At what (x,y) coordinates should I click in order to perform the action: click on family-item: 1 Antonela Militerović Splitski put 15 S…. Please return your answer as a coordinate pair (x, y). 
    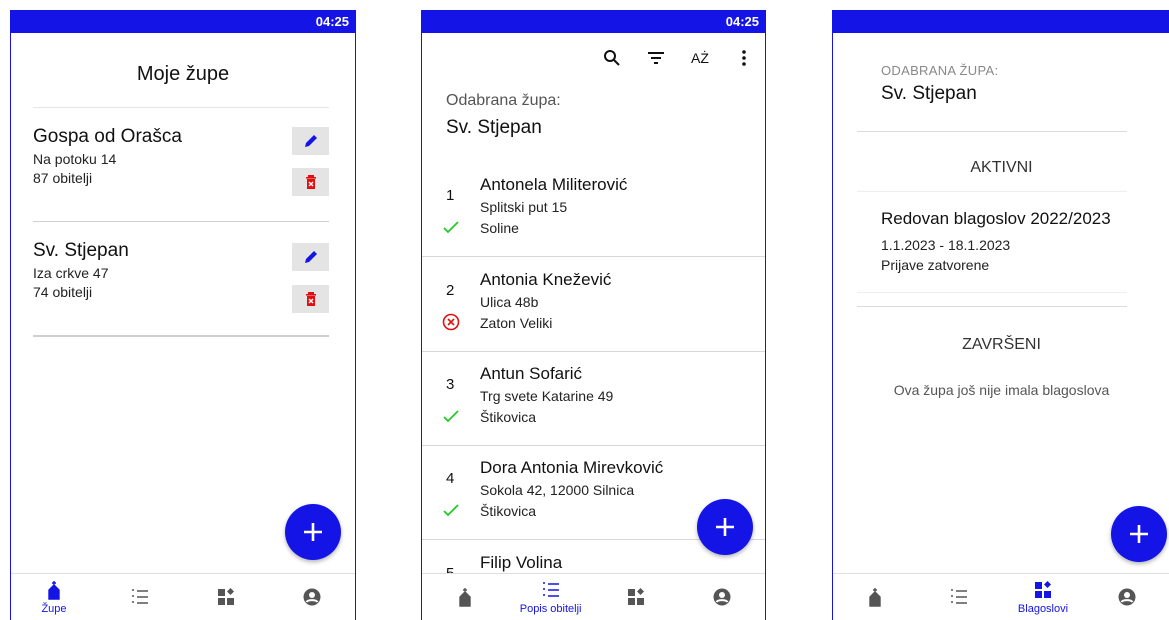
    Looking at the image, I should click on (593, 210).